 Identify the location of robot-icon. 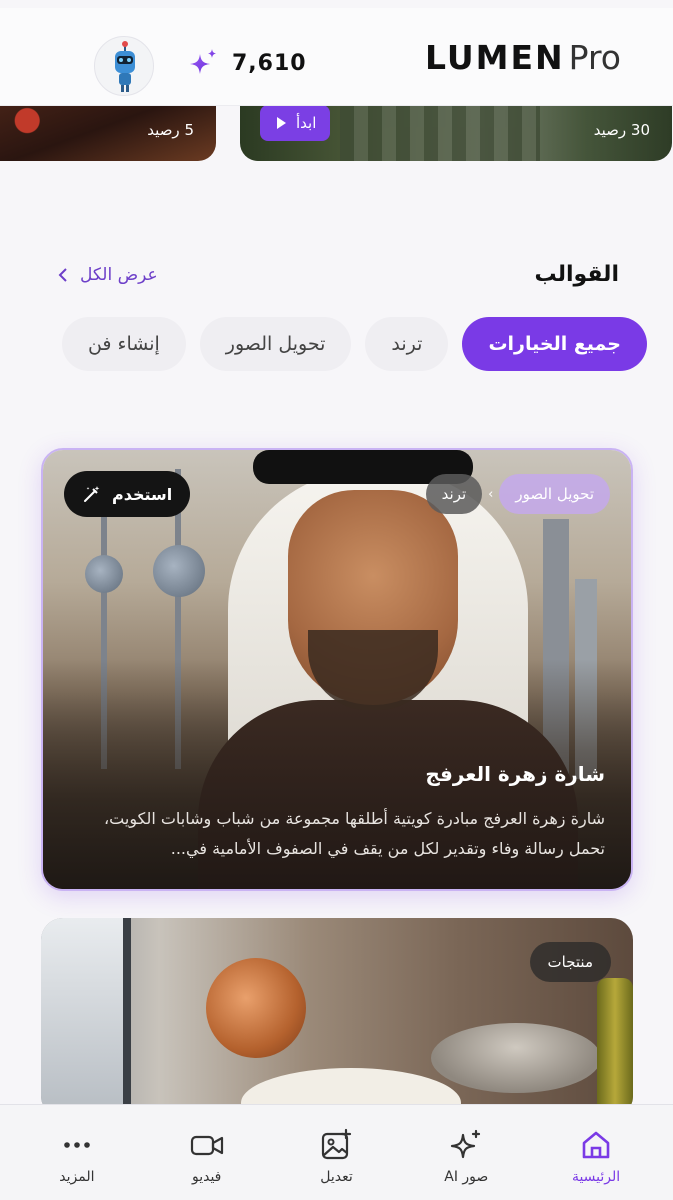
(125, 66).